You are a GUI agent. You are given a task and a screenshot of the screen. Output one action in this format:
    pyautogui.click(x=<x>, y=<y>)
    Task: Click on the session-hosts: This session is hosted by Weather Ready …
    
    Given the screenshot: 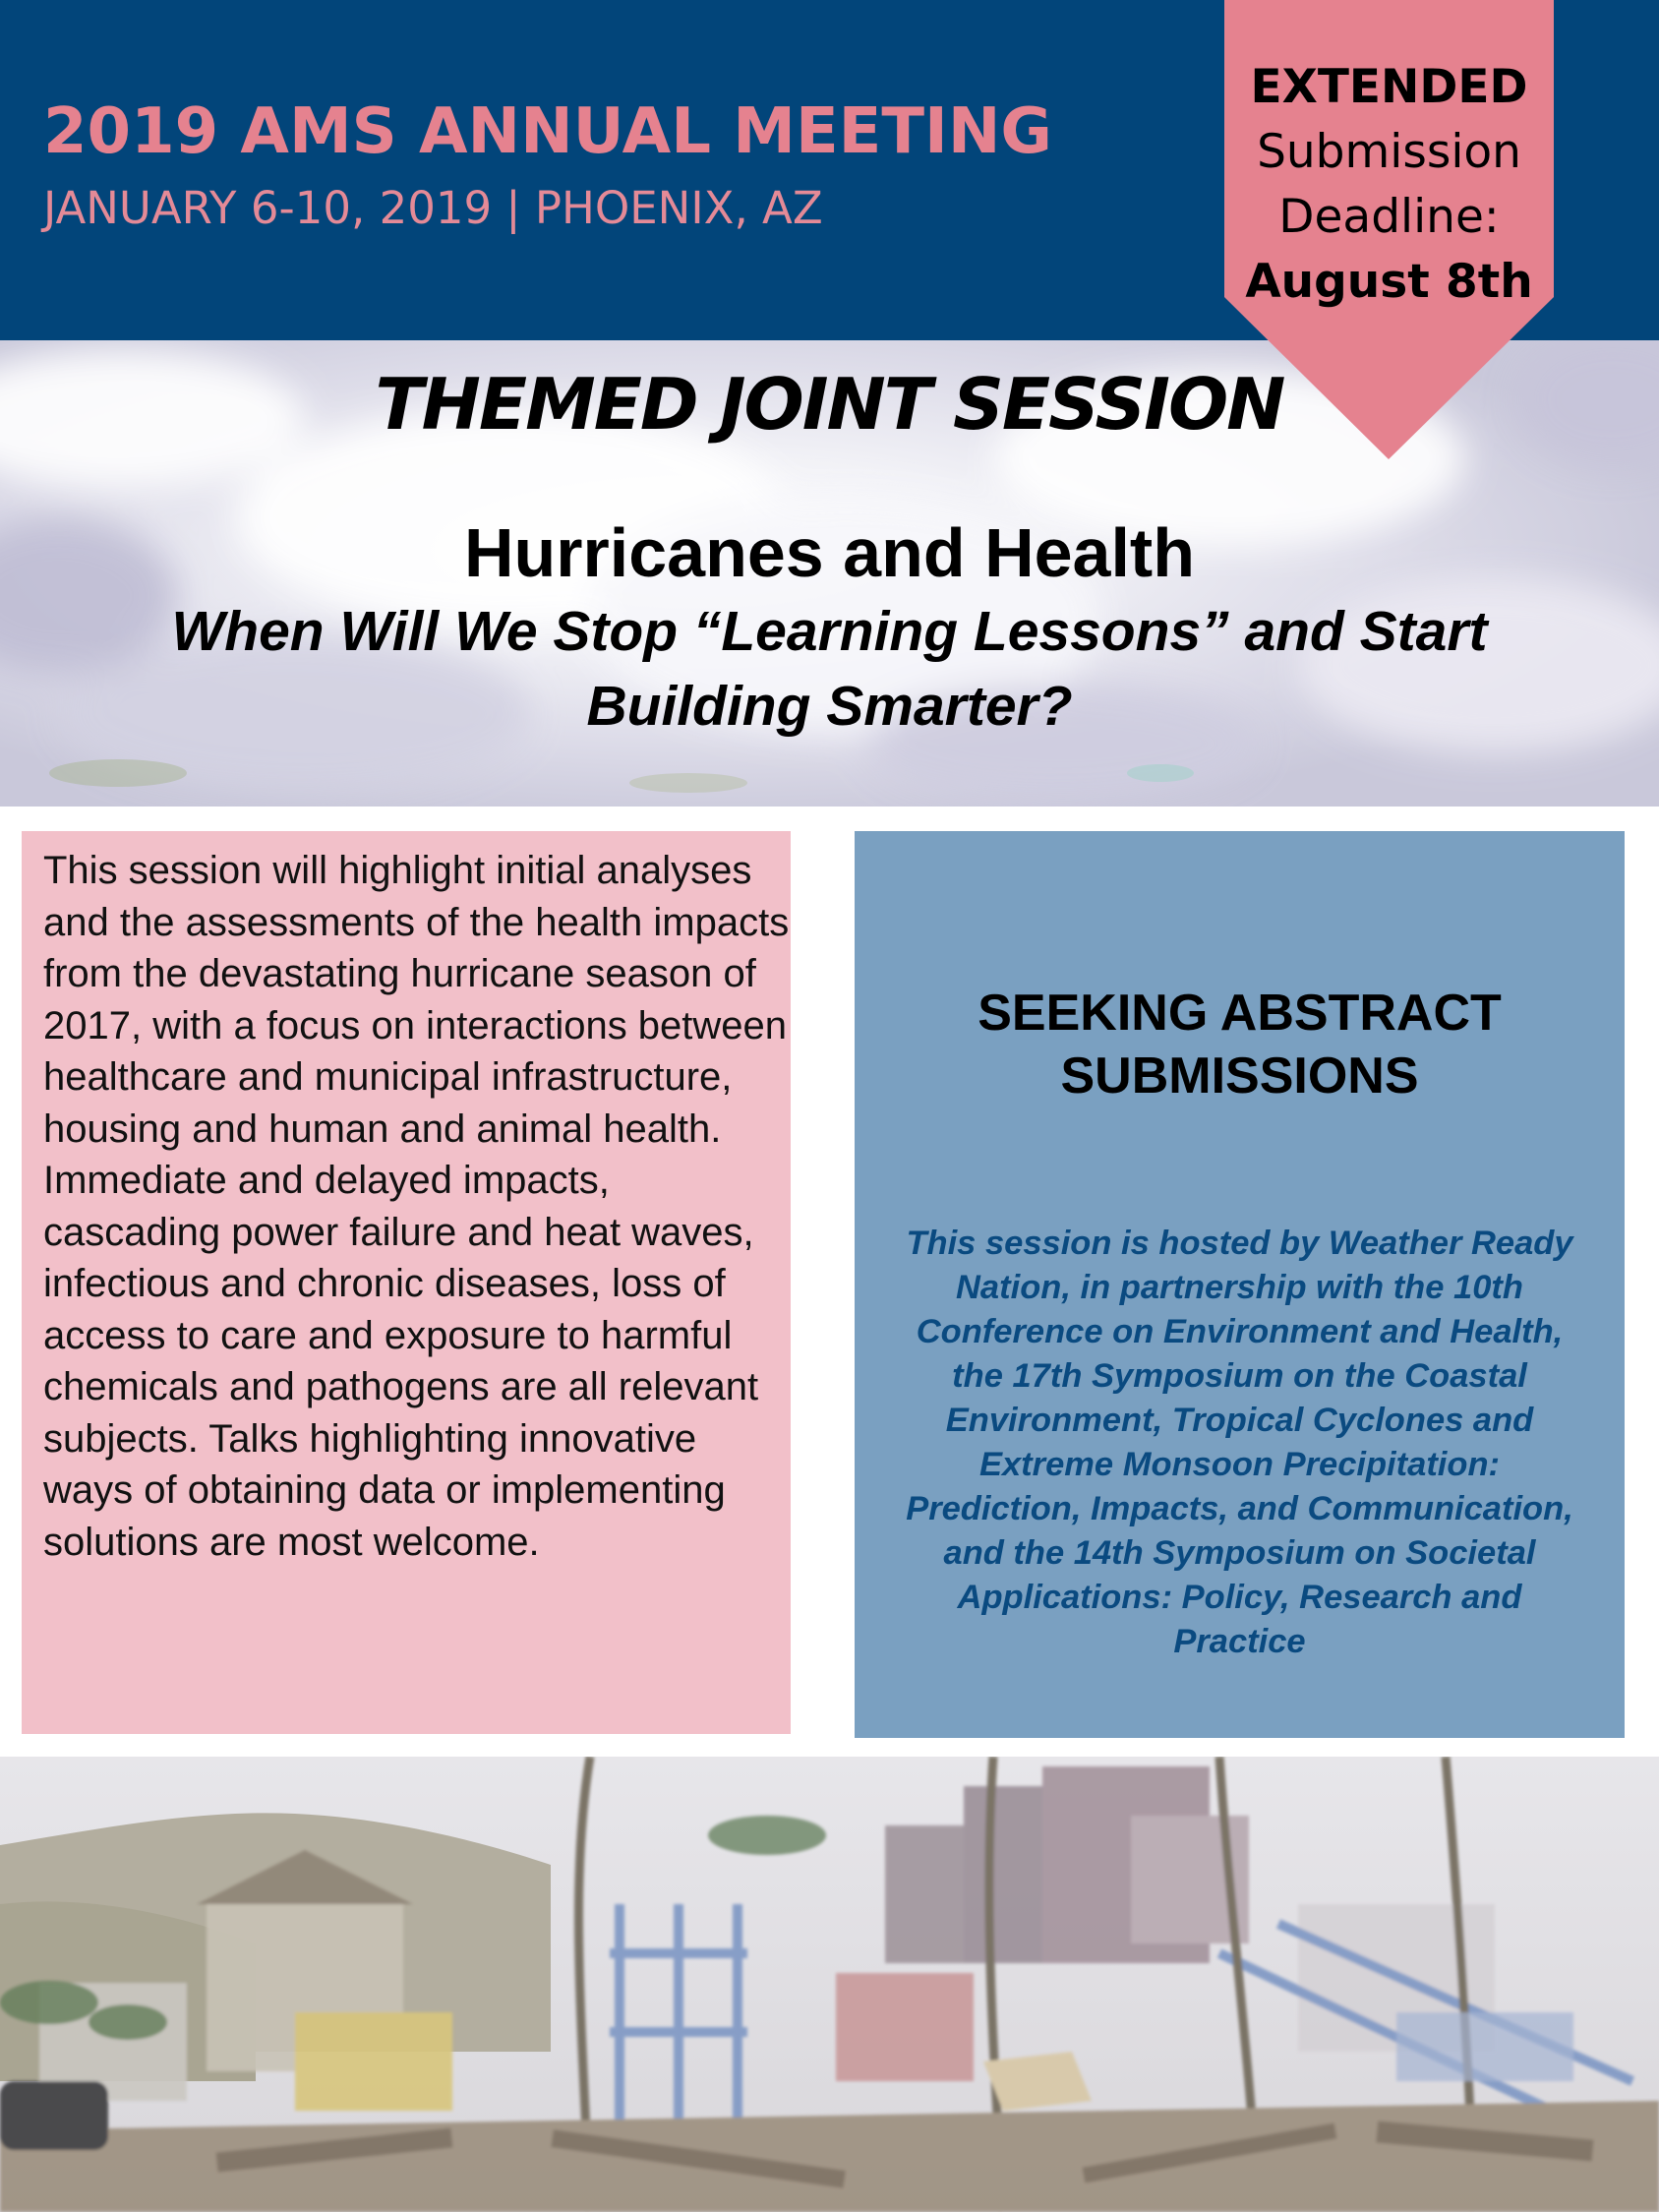 What is the action you would take?
    pyautogui.click(x=1239, y=1442)
    